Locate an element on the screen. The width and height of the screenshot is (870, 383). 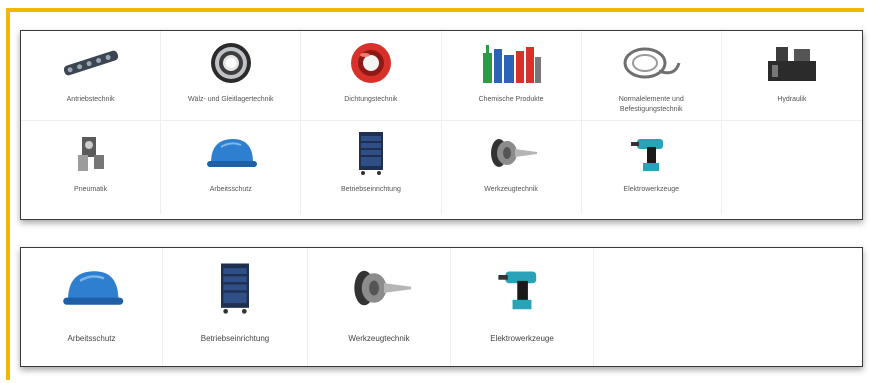
tile-label: Dichtungstechnik is located at coordinates (371, 99).